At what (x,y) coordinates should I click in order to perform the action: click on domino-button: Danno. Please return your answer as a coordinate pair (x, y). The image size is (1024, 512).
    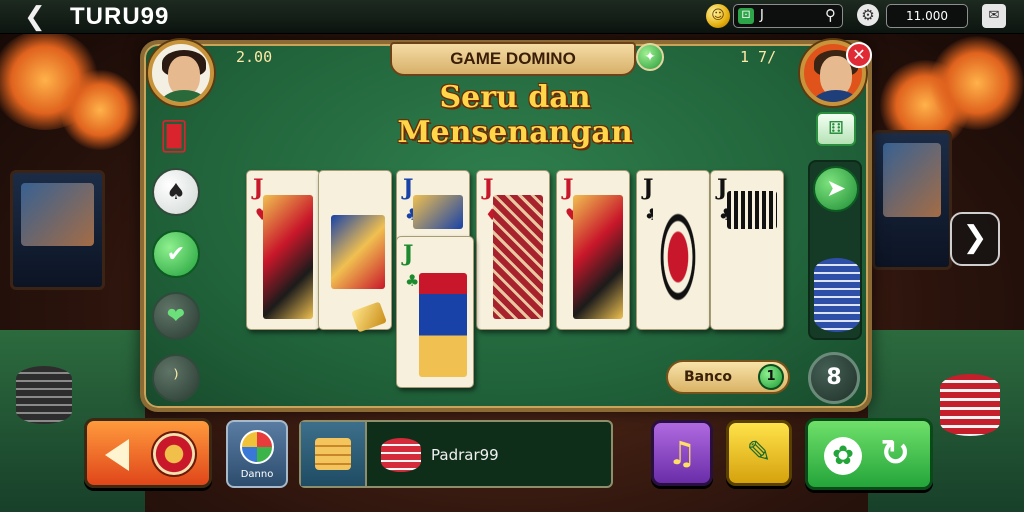
    Looking at the image, I should click on (257, 454).